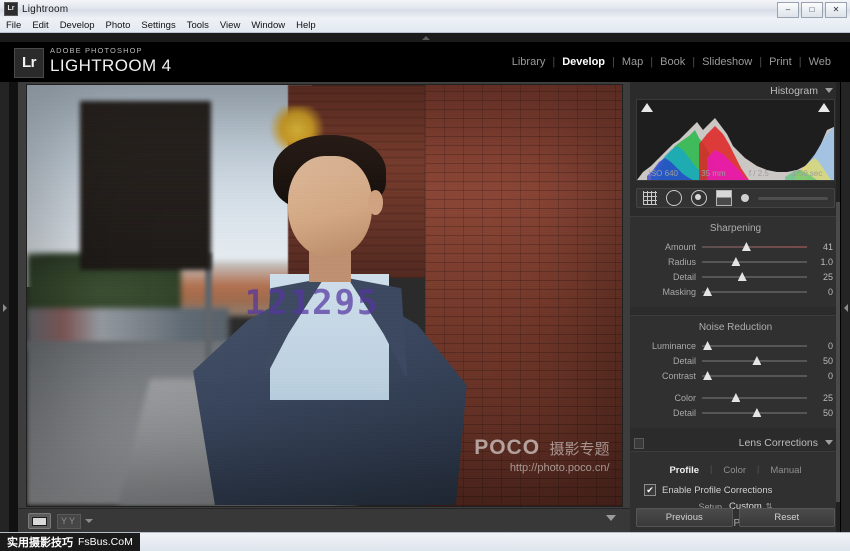 Image resolution: width=850 pixels, height=551 pixels. What do you see at coordinates (77, 25) in the screenshot?
I see `menu-item-develop: Develop` at bounding box center [77, 25].